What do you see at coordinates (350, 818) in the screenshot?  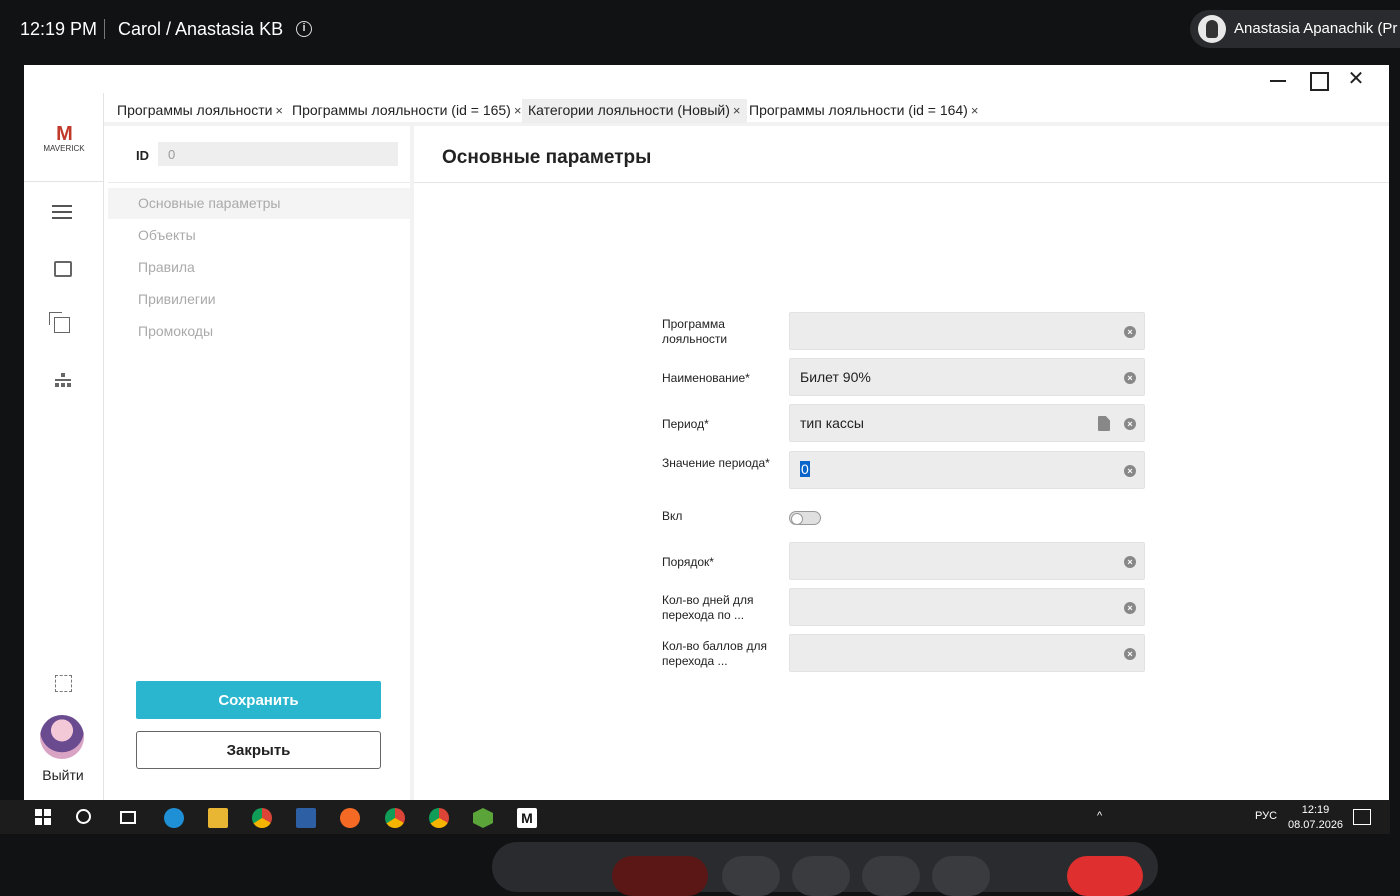 I see `postman-icon` at bounding box center [350, 818].